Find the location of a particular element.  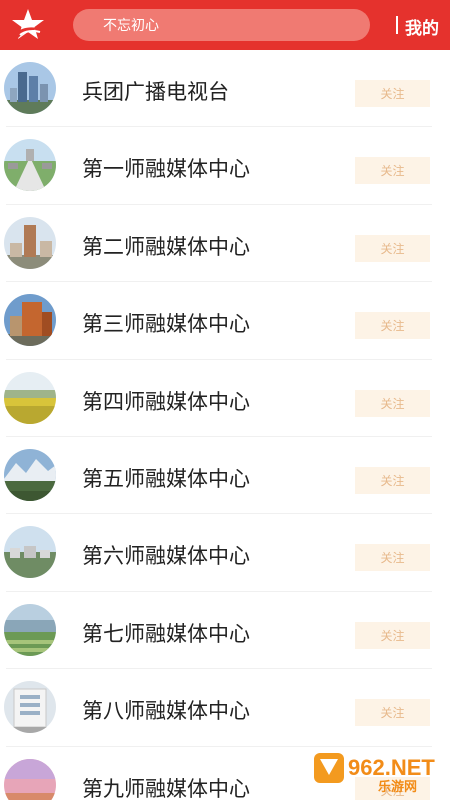

channel-name: 第七师融媒体中心 is located at coordinates (166, 634).